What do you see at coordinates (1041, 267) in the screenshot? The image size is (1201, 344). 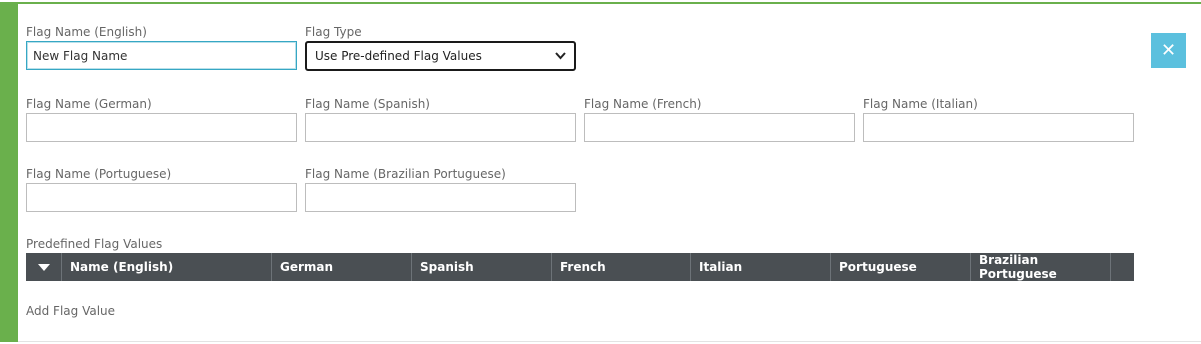 I see `column-header-brazilian-portuguese: Brazilian Portuguese` at bounding box center [1041, 267].